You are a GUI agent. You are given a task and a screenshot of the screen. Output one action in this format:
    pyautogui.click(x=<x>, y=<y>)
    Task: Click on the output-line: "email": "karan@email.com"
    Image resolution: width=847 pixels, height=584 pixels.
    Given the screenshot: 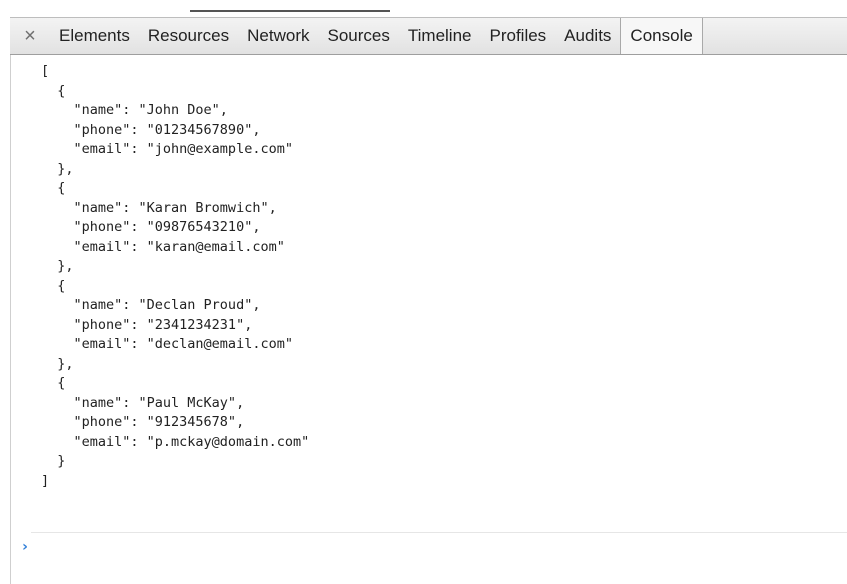 What is the action you would take?
    pyautogui.click(x=163, y=246)
    